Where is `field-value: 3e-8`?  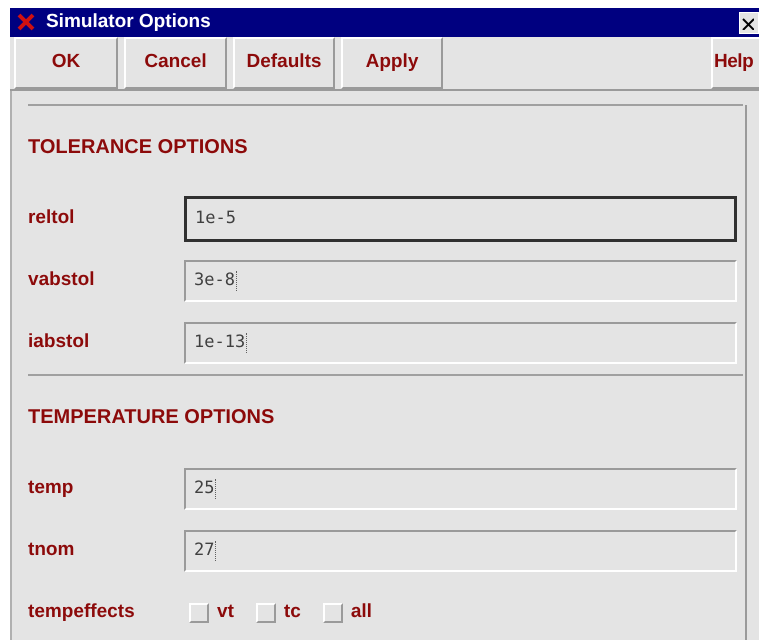 field-value: 3e-8 is located at coordinates (214, 280).